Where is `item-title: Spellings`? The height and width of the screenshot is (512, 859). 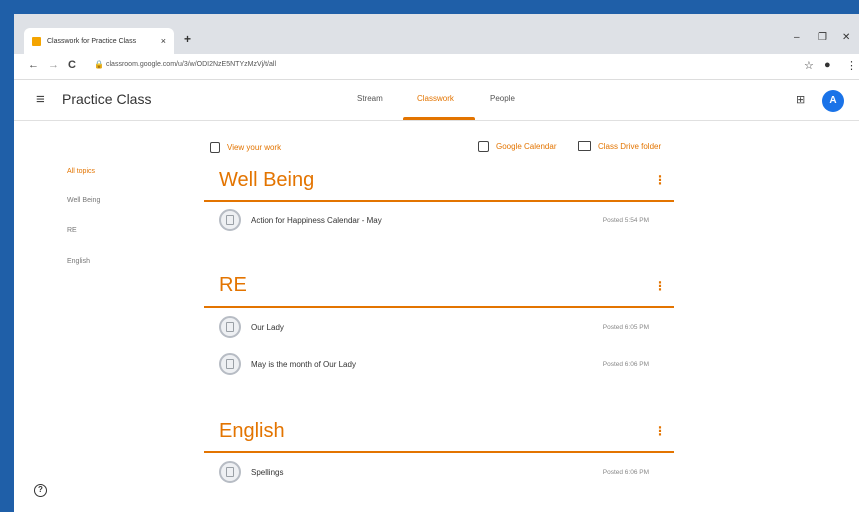 item-title: Spellings is located at coordinates (267, 472).